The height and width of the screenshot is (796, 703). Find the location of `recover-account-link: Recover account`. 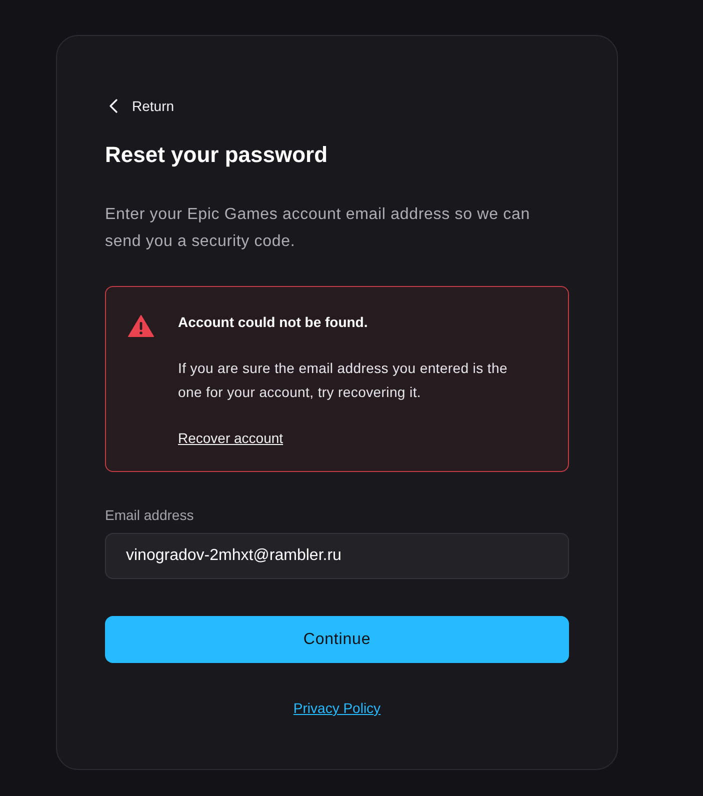

recover-account-link: Recover account is located at coordinates (231, 438).